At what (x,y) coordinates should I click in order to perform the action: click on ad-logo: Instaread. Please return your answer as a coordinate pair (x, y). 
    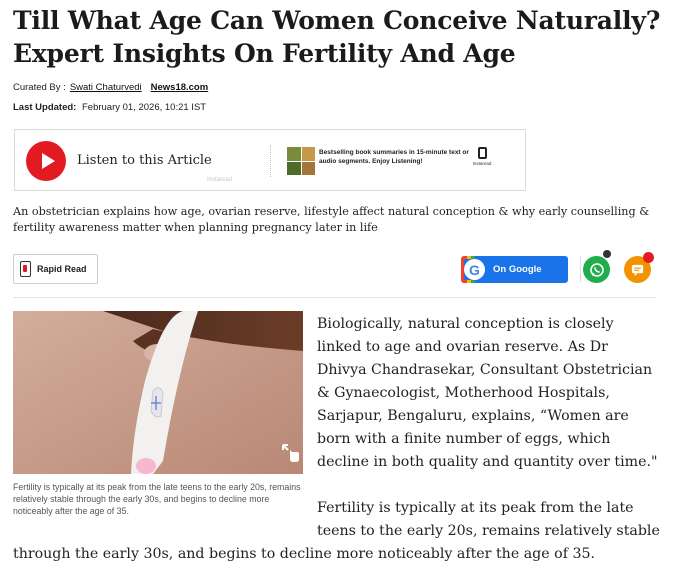
    Looking at the image, I should click on (482, 160).